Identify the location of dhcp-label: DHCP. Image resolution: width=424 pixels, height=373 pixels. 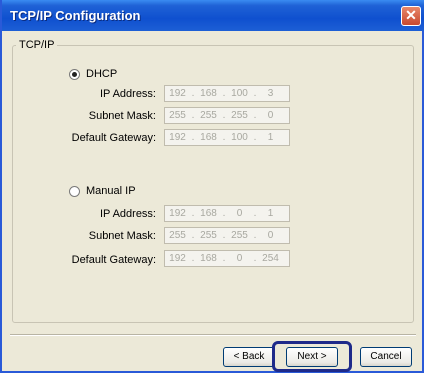
(102, 74).